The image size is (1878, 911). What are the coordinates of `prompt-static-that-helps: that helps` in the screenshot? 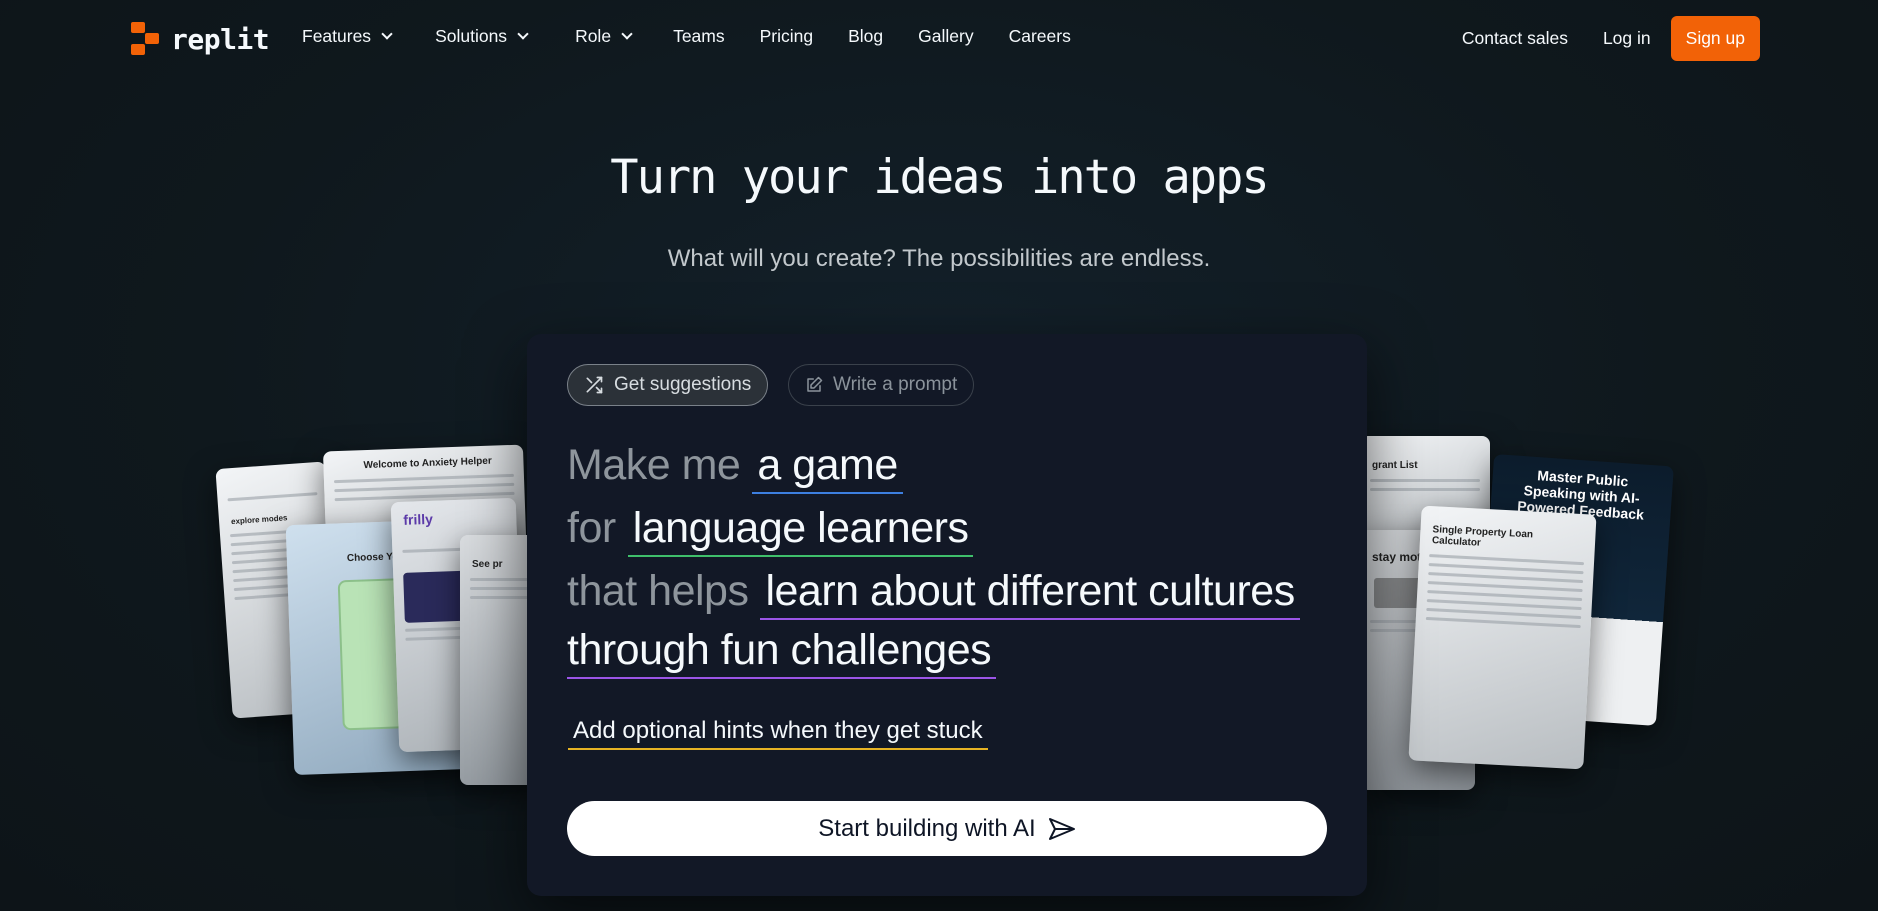 It's located at (658, 591).